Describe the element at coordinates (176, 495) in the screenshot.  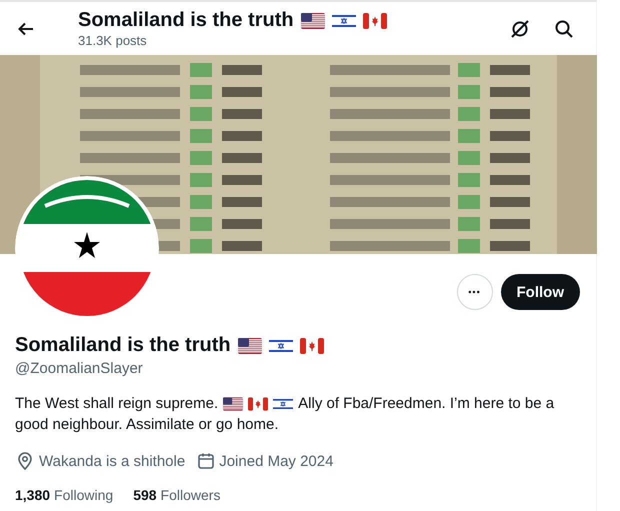
I see `follow-stat-link: 598 Followers` at that location.